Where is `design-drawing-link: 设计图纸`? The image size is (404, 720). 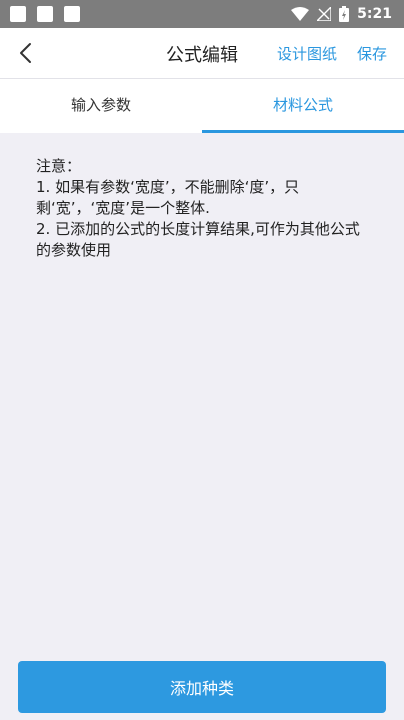
design-drawing-link: 设计图纸 is located at coordinates (307, 53).